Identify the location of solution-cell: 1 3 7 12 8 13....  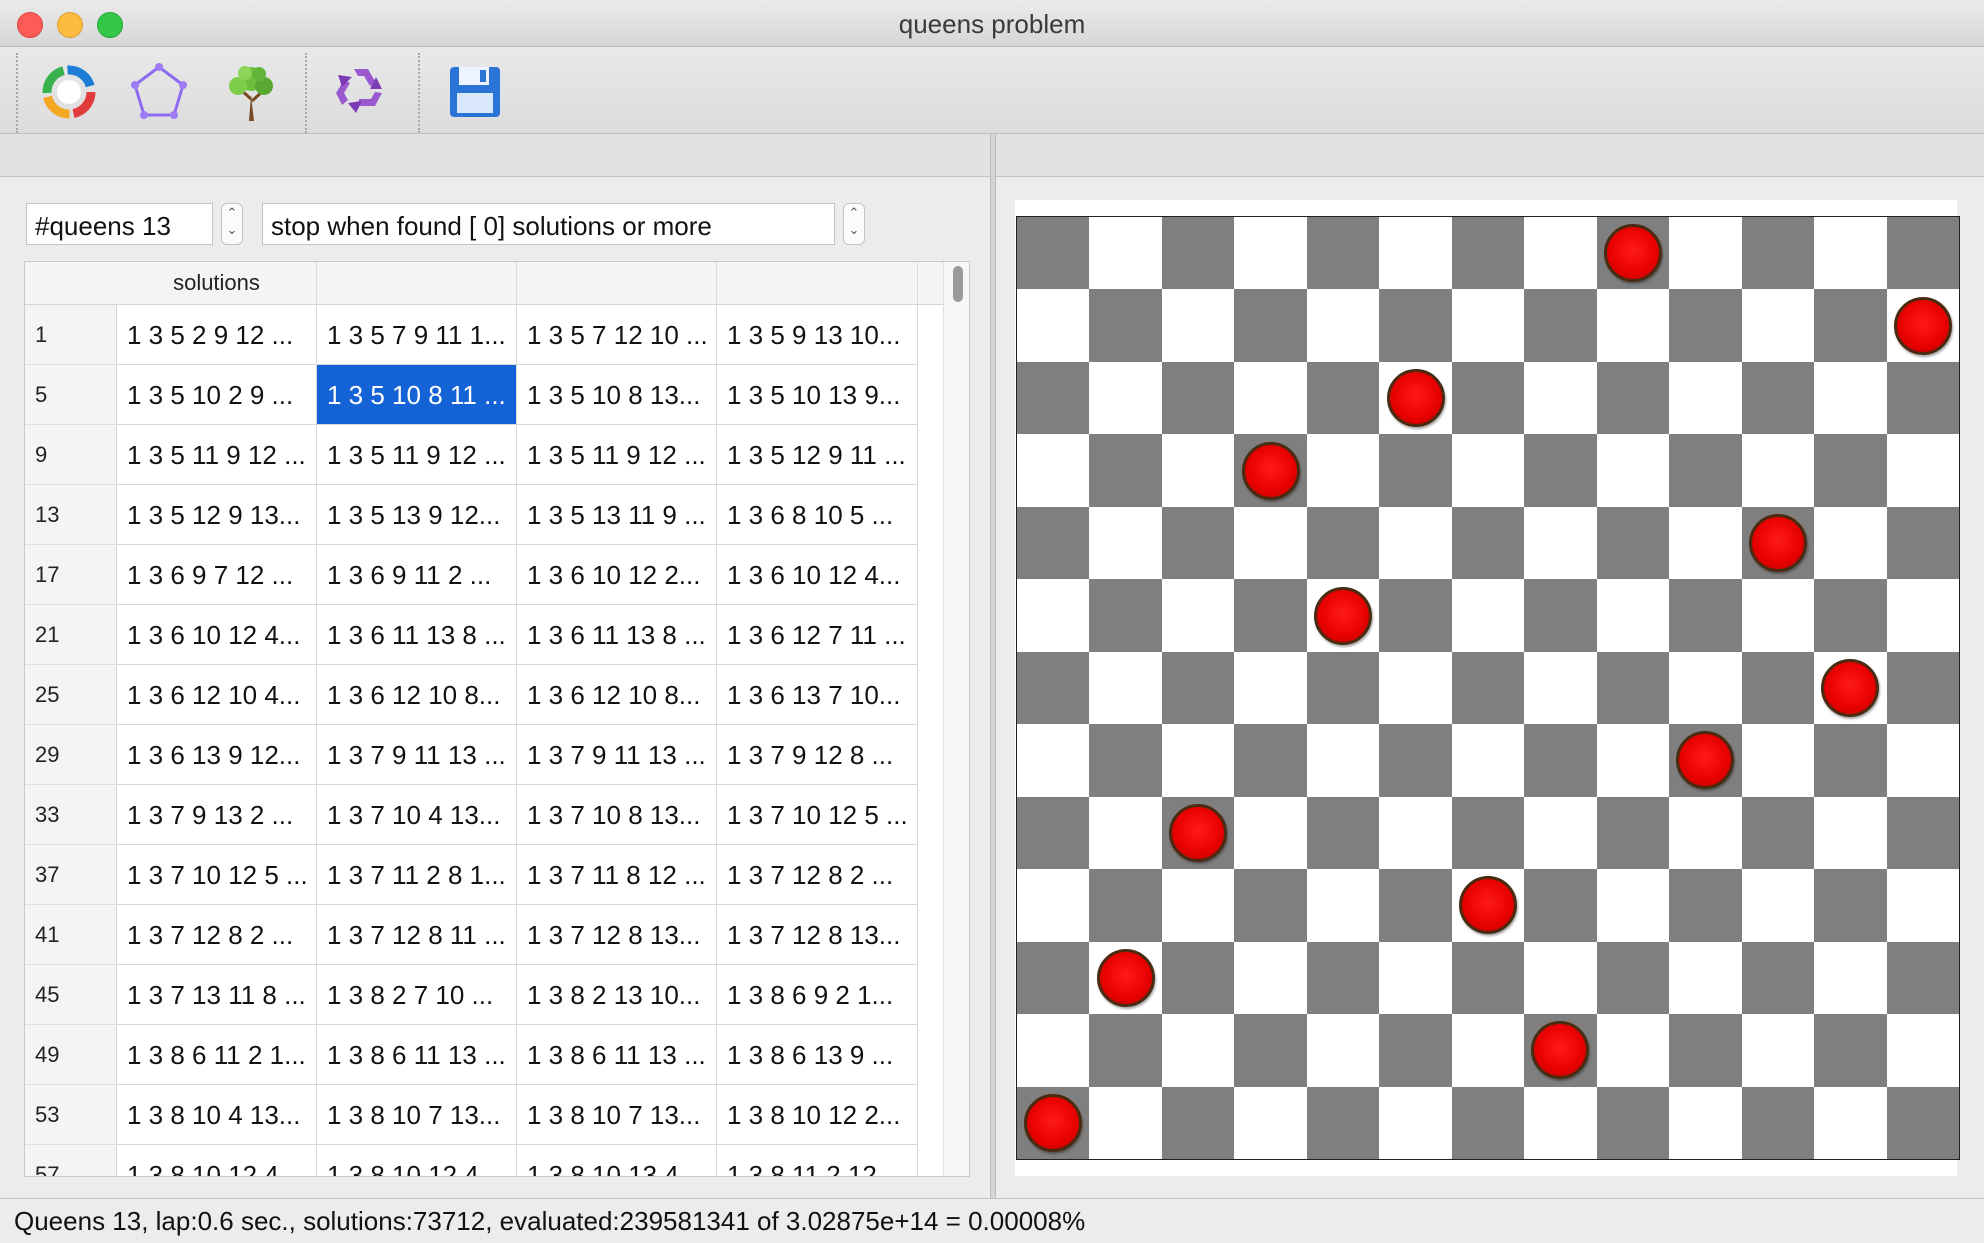
(817, 935).